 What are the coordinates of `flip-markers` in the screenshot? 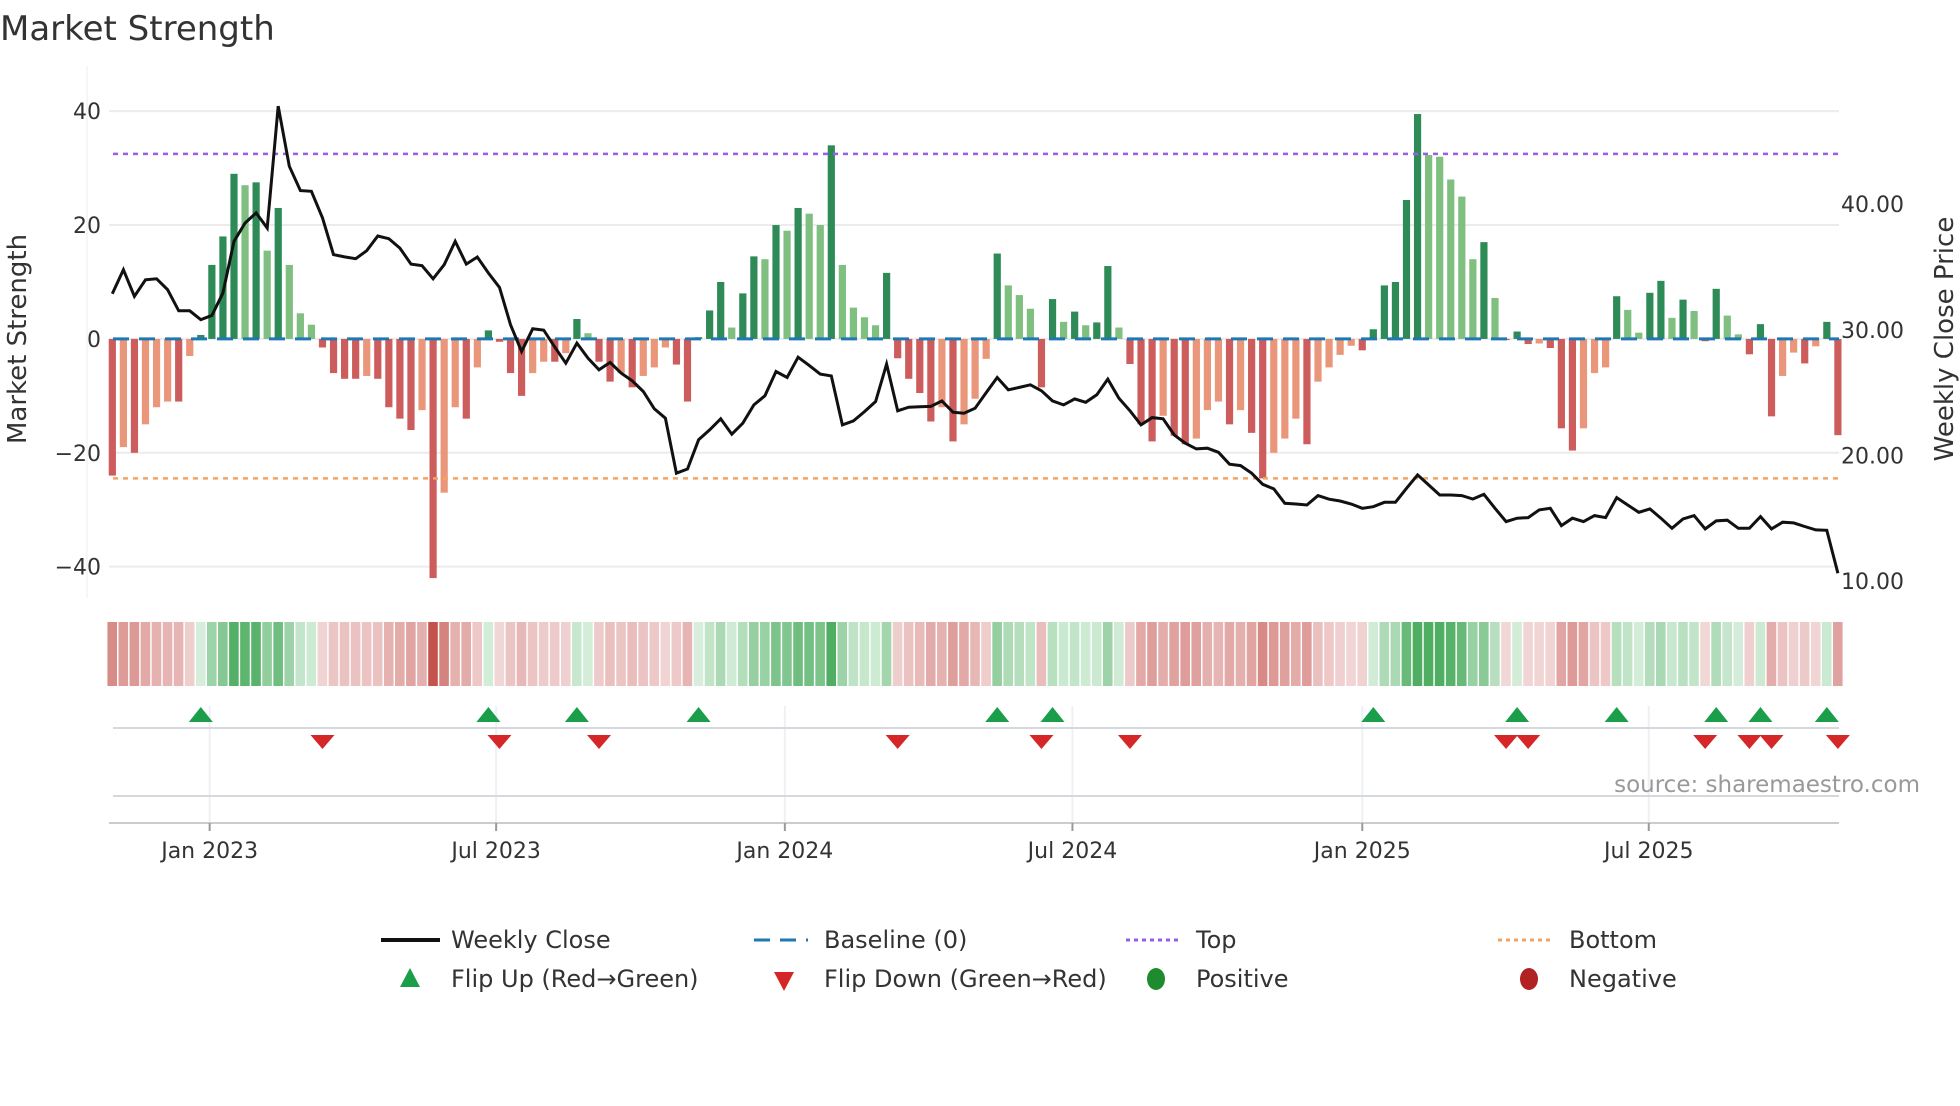 It's located at (979, 765).